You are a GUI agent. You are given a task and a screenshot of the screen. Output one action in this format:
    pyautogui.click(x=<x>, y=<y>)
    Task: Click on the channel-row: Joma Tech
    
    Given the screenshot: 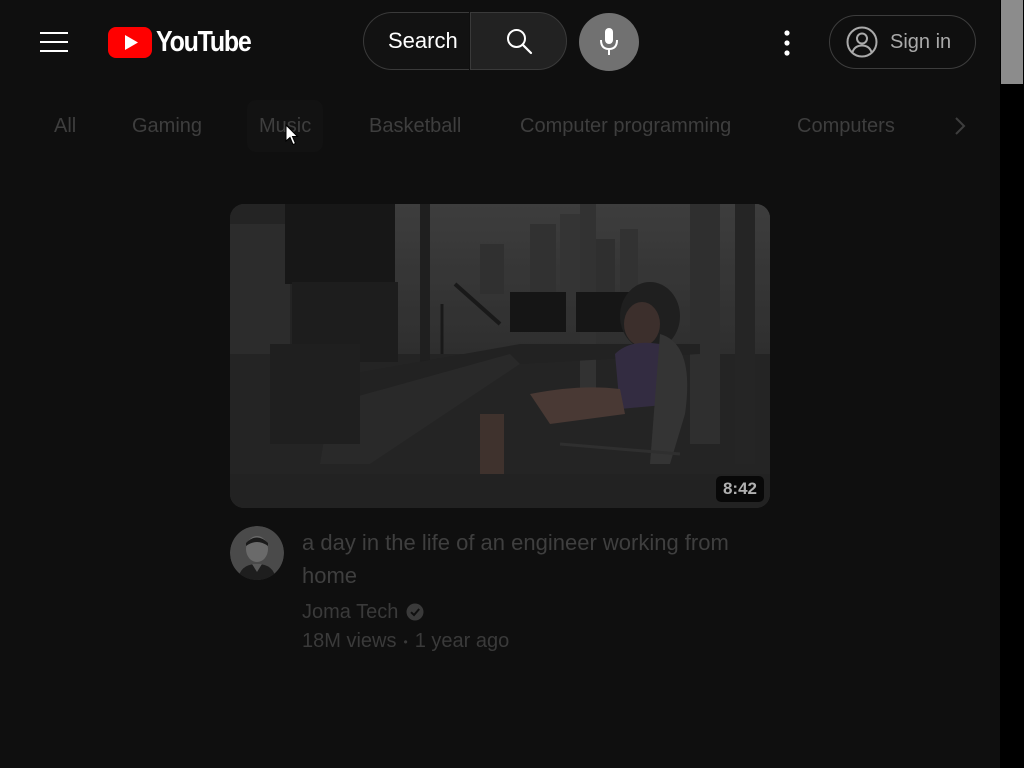 What is the action you would take?
    pyautogui.click(x=363, y=612)
    